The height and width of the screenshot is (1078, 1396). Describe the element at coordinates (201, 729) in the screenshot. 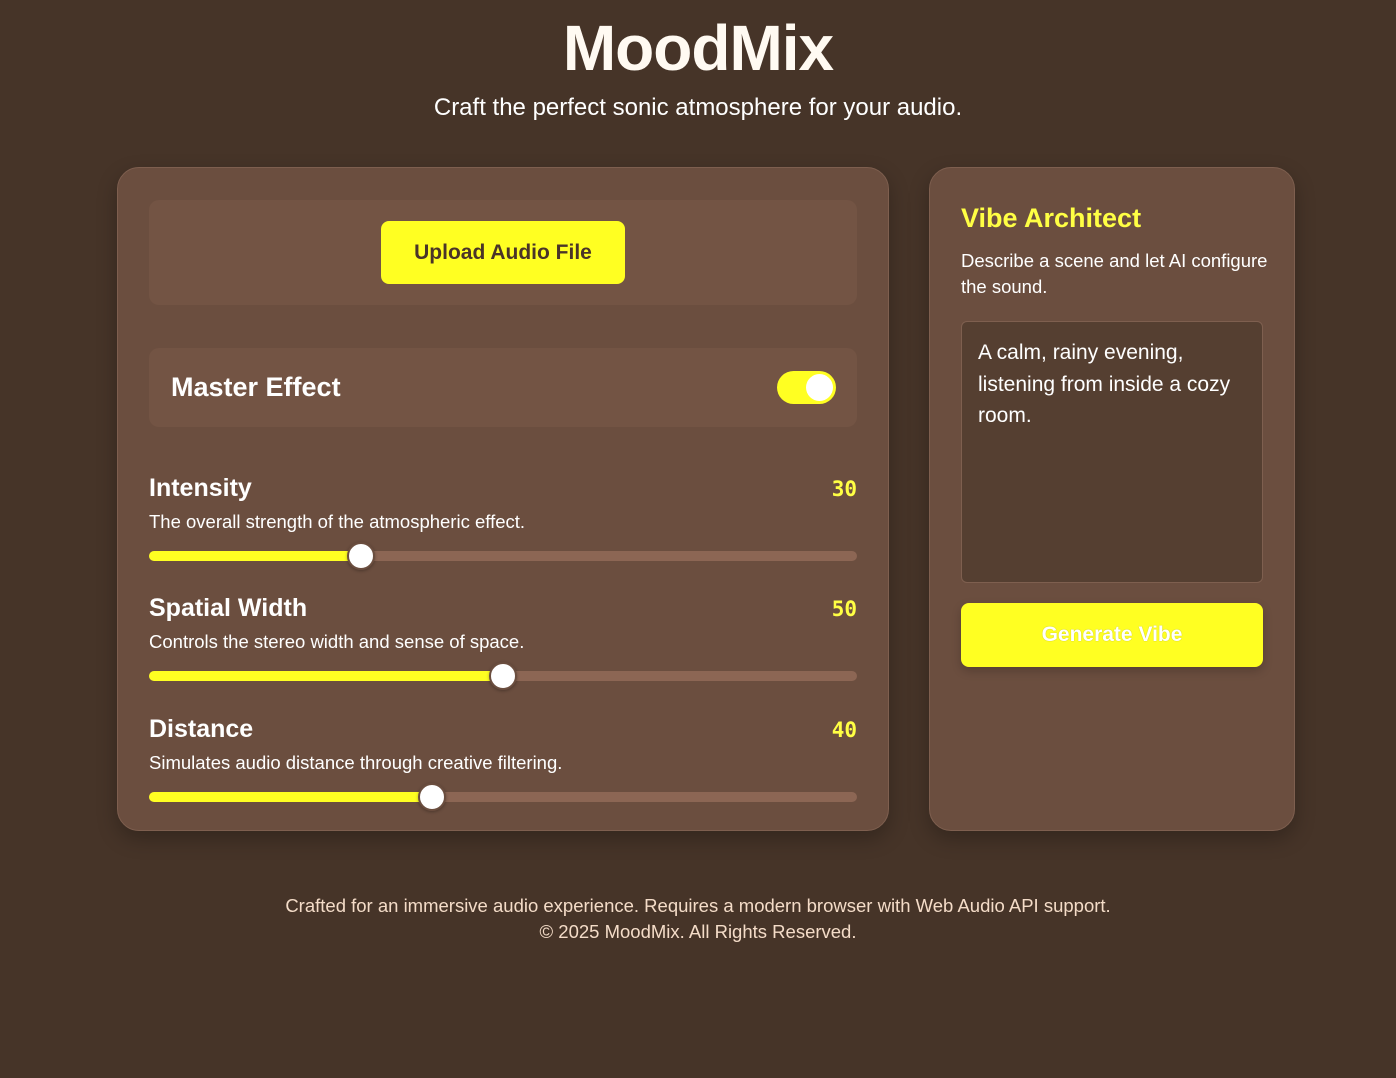

I see `slider-title: Distance` at that location.